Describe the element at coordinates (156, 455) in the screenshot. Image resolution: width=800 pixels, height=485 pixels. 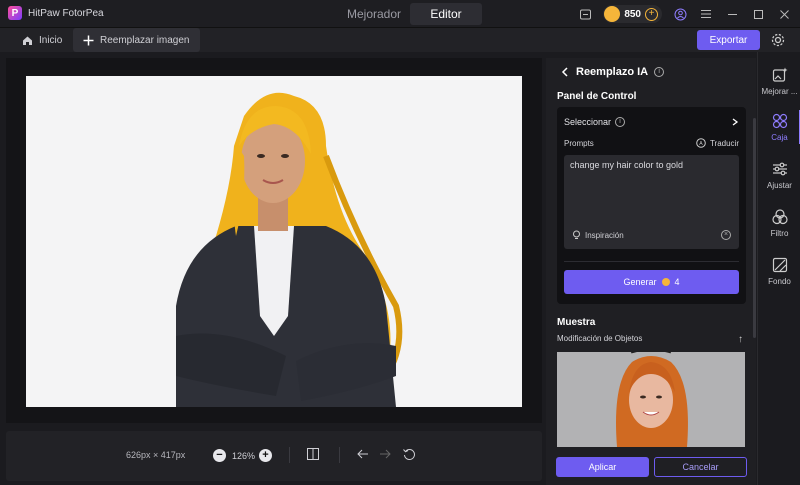
I see `image-dimensions: 626px × 417px` at that location.